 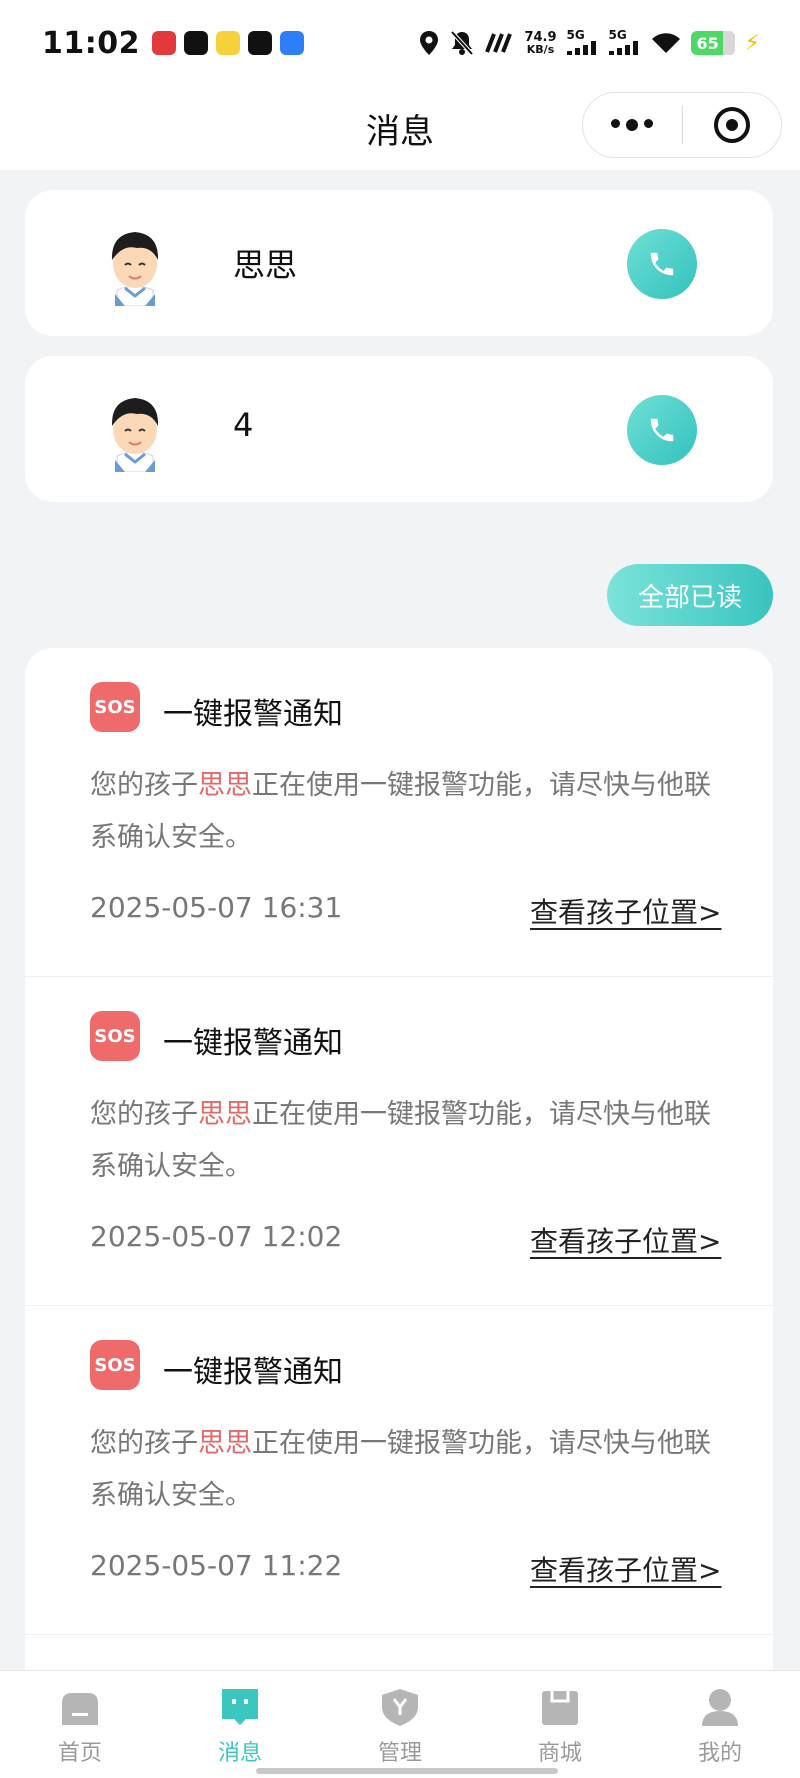 I want to click on blue-app-icon, so click(x=292, y=43).